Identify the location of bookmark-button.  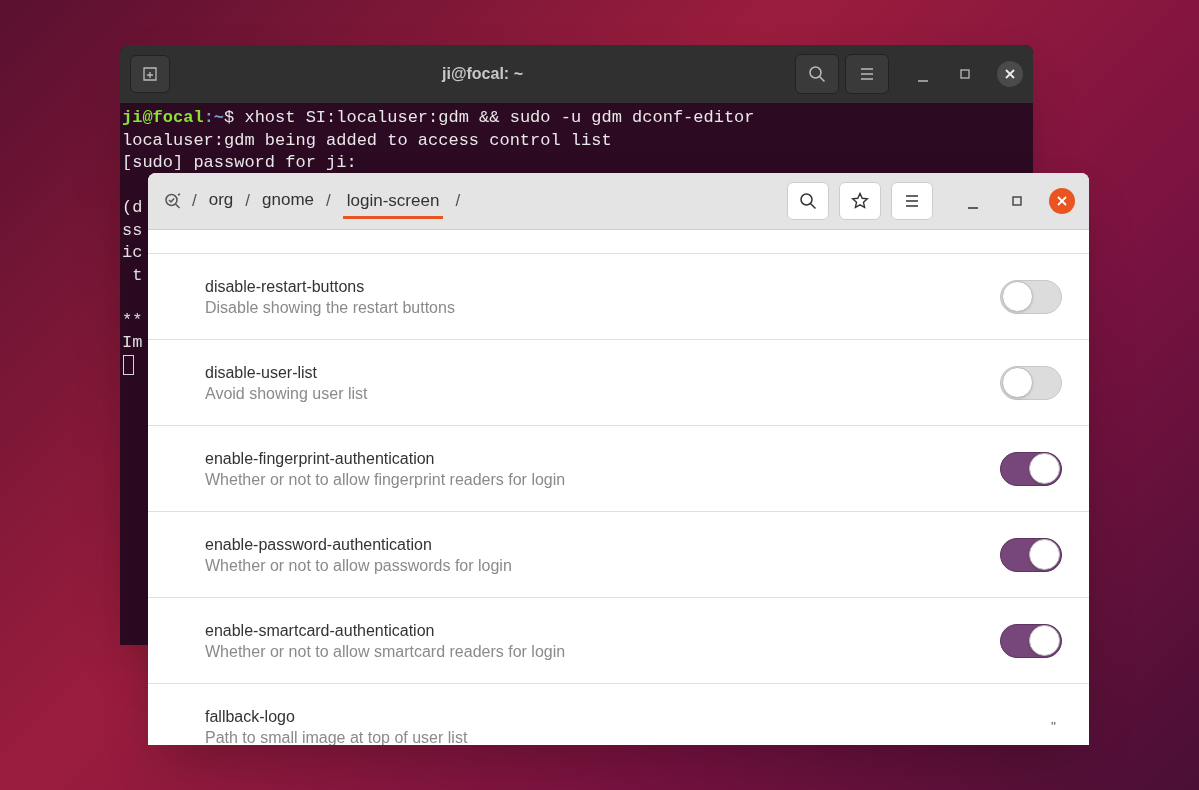
(860, 201).